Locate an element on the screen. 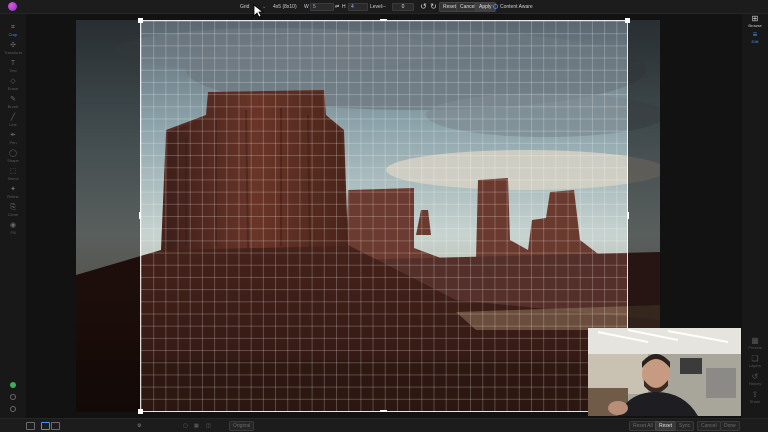 The image size is (768, 432). tool-erase: ◇ Erase is located at coordinates (13, 84).